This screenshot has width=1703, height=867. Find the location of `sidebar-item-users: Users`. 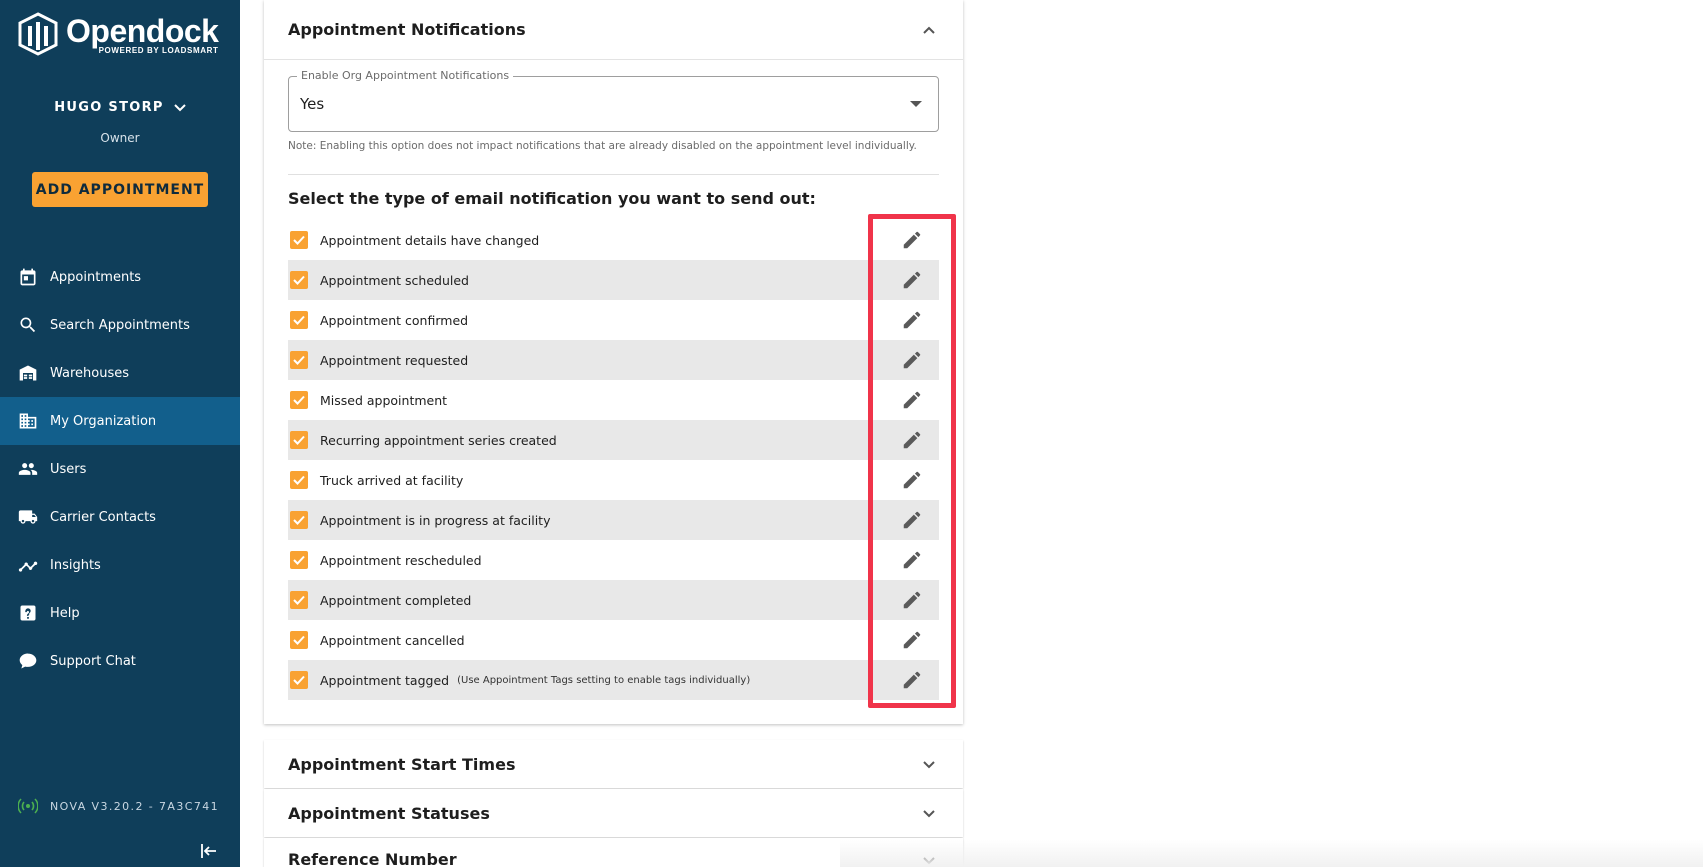

sidebar-item-users: Users is located at coordinates (120, 469).